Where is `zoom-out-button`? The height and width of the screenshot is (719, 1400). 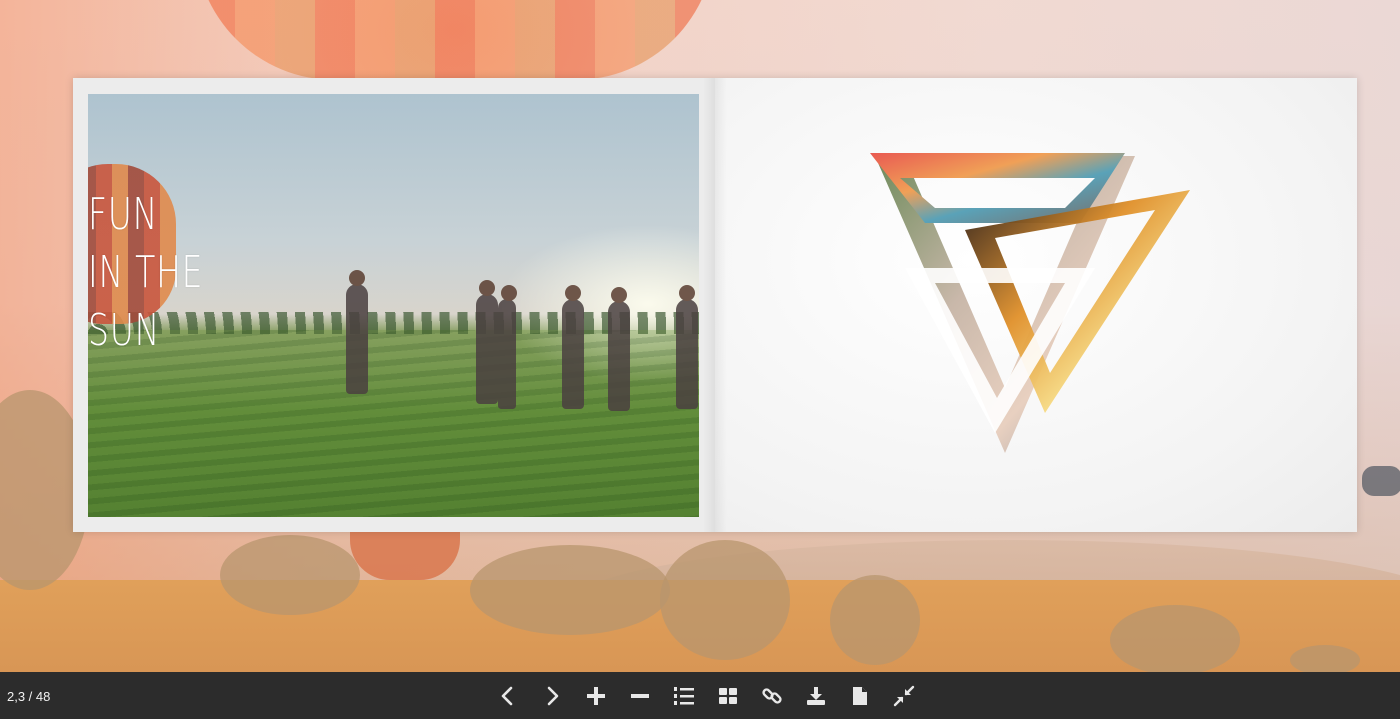
zoom-out-button is located at coordinates (640, 695).